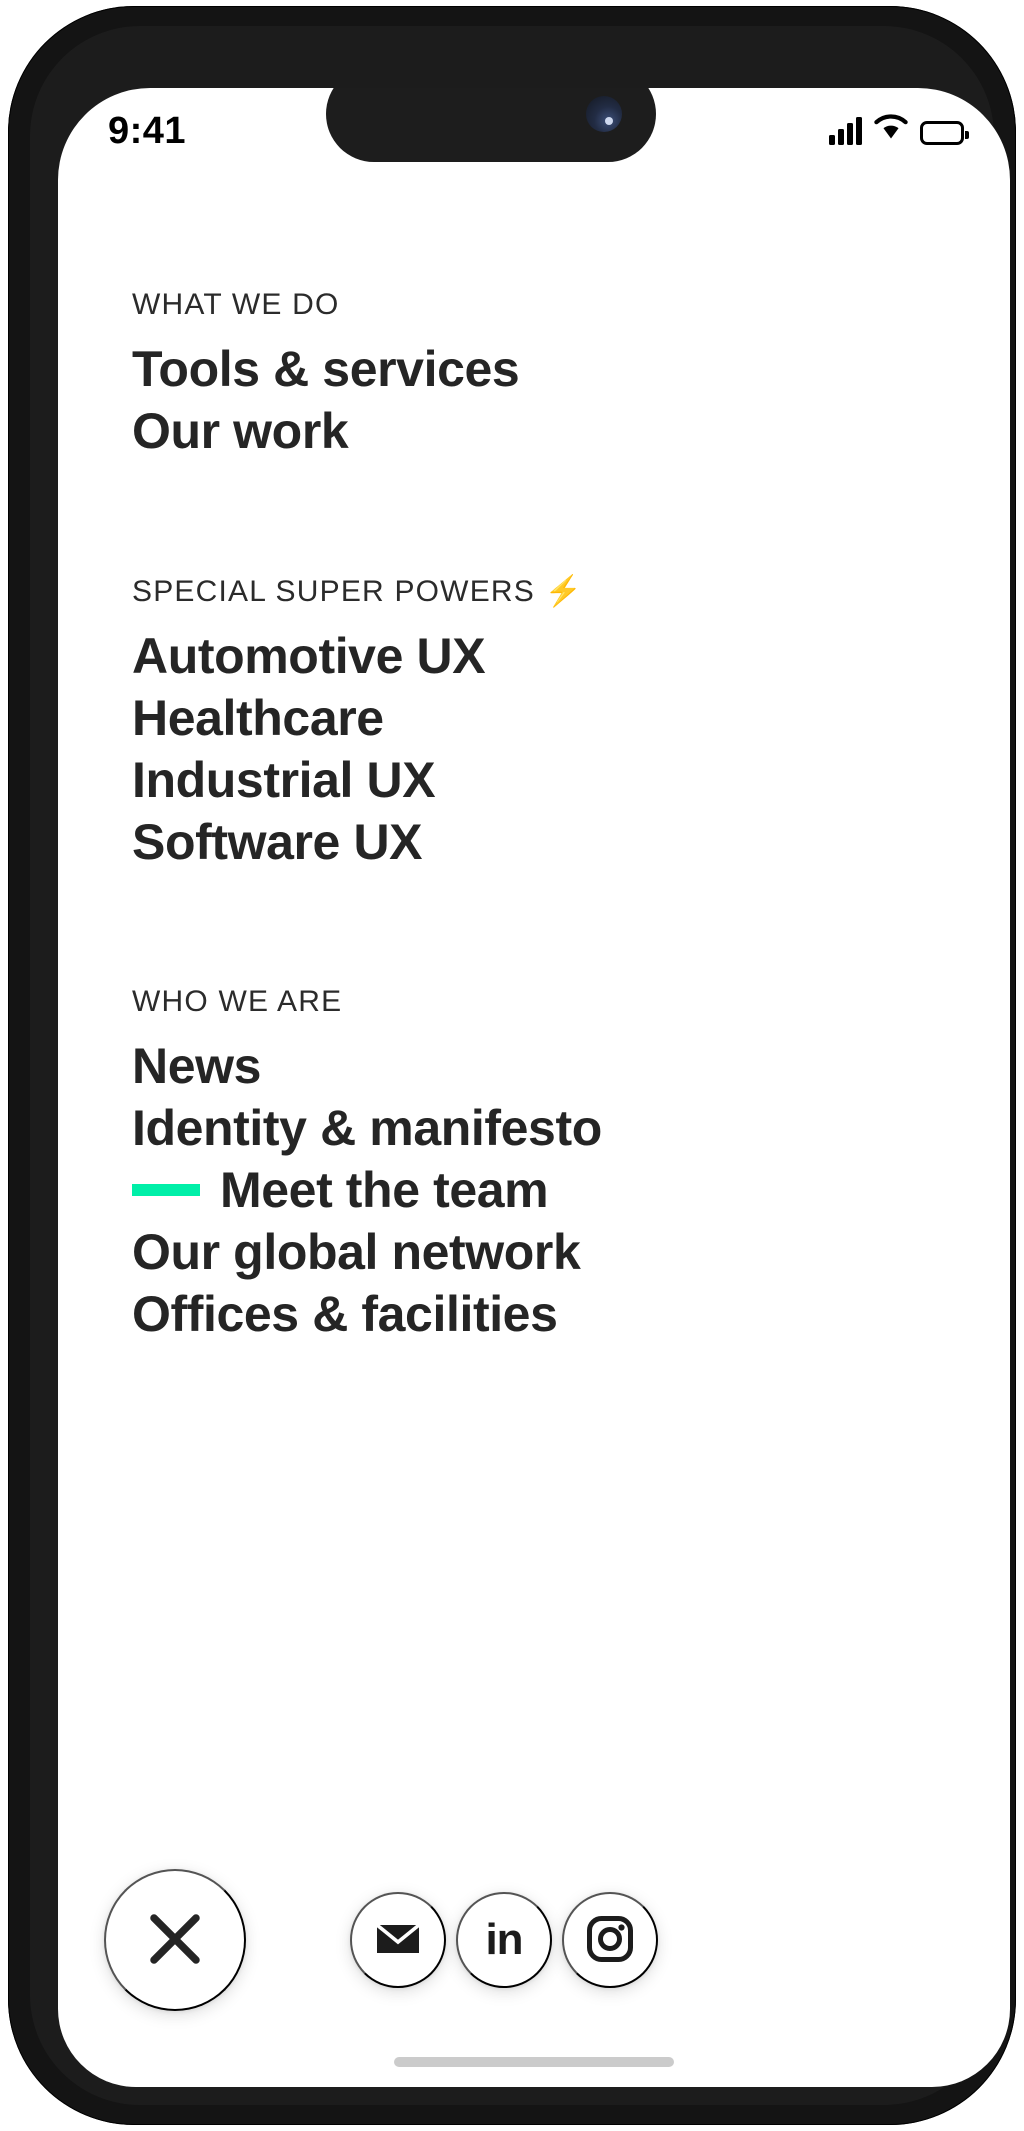  I want to click on nav-item-label: Offices & facilities, so click(345, 1314).